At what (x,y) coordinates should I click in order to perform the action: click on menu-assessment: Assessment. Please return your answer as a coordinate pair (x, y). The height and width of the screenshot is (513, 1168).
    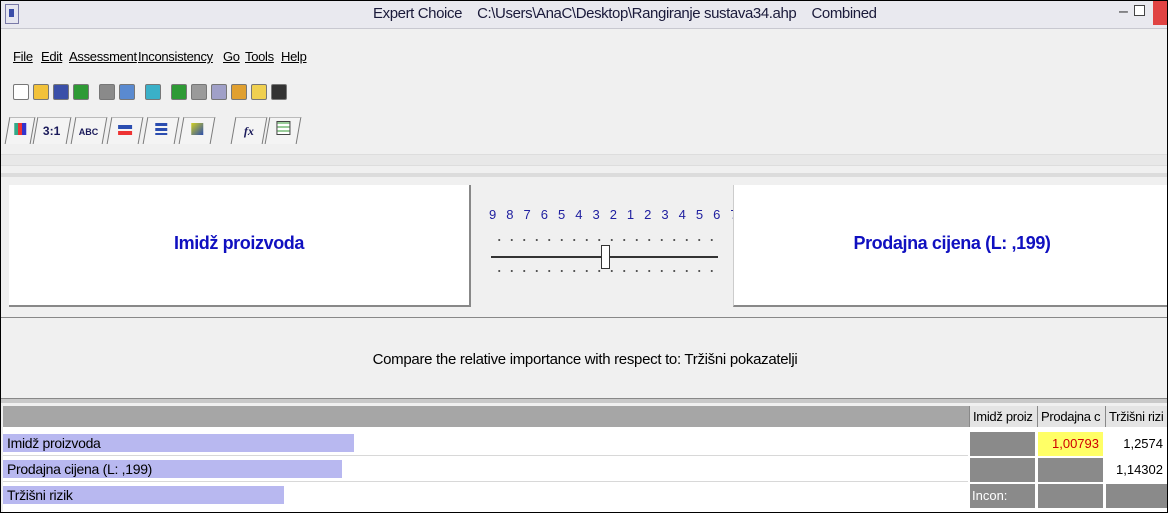
    Looking at the image, I should click on (103, 56).